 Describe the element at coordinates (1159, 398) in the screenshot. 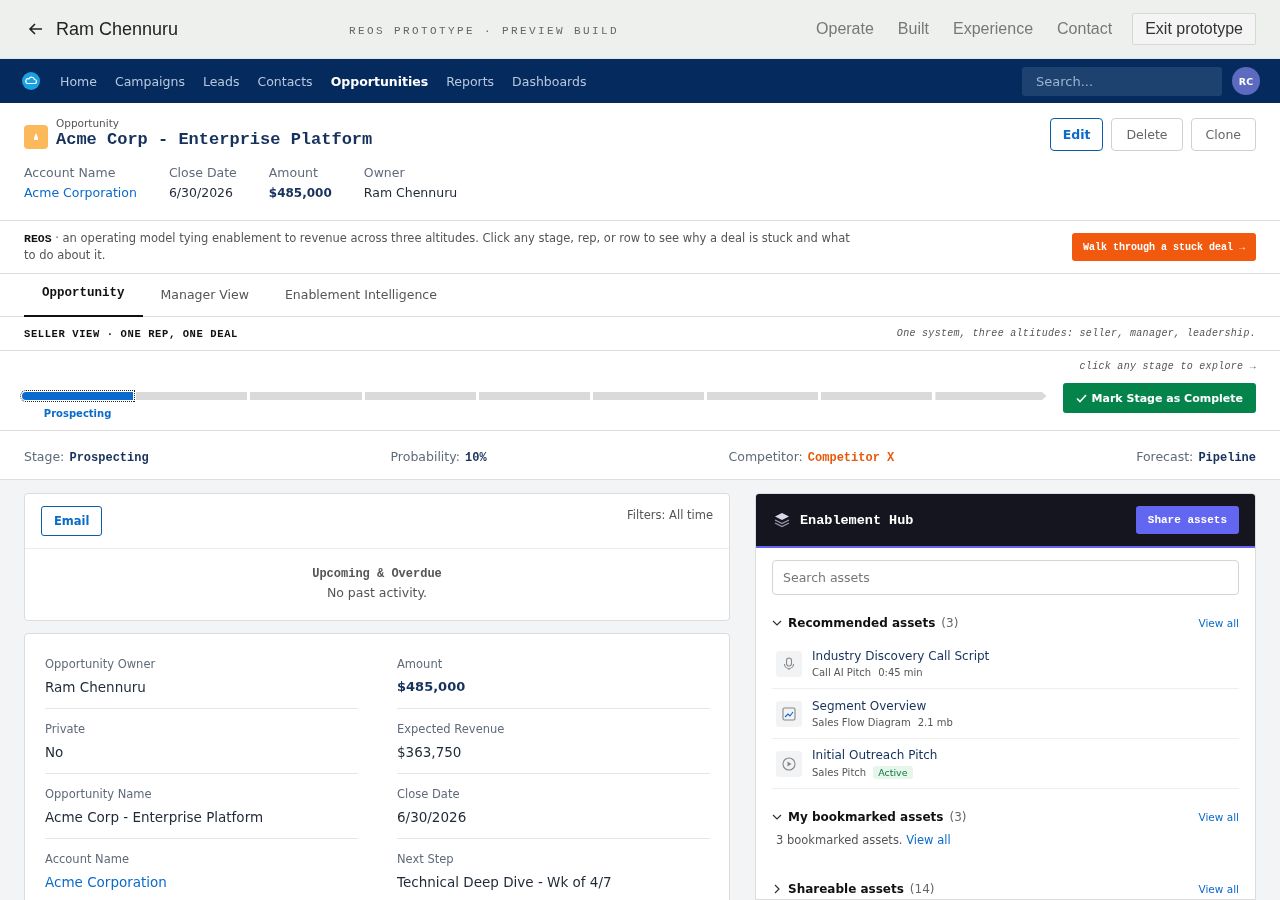

I see `mark-complete-button: Mark Stage as Complete` at that location.